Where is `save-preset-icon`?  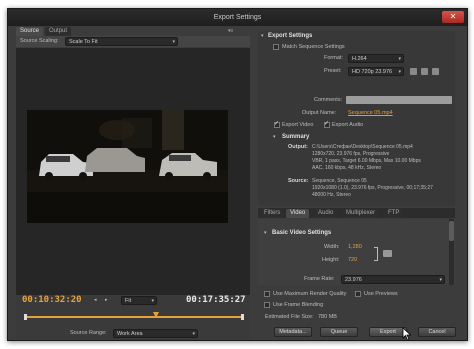
save-preset-icon is located at coordinates (413, 71).